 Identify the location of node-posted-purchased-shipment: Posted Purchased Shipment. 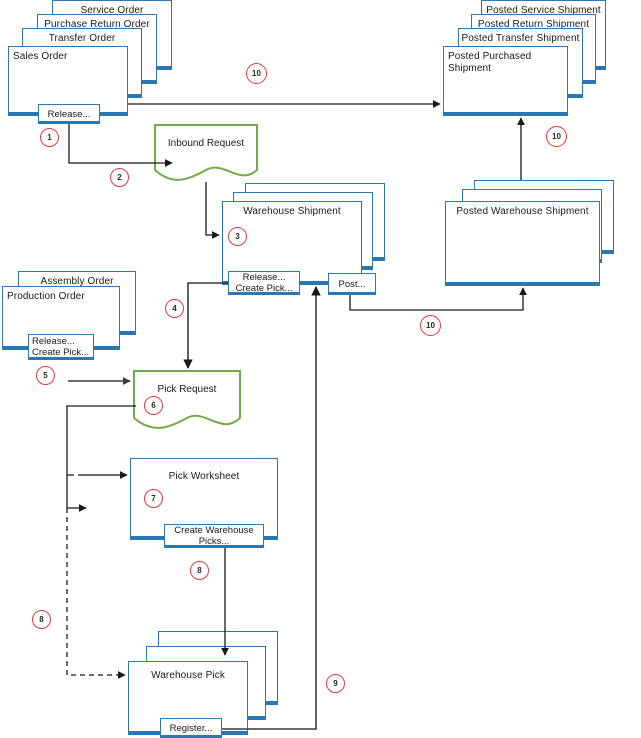
(505, 81).